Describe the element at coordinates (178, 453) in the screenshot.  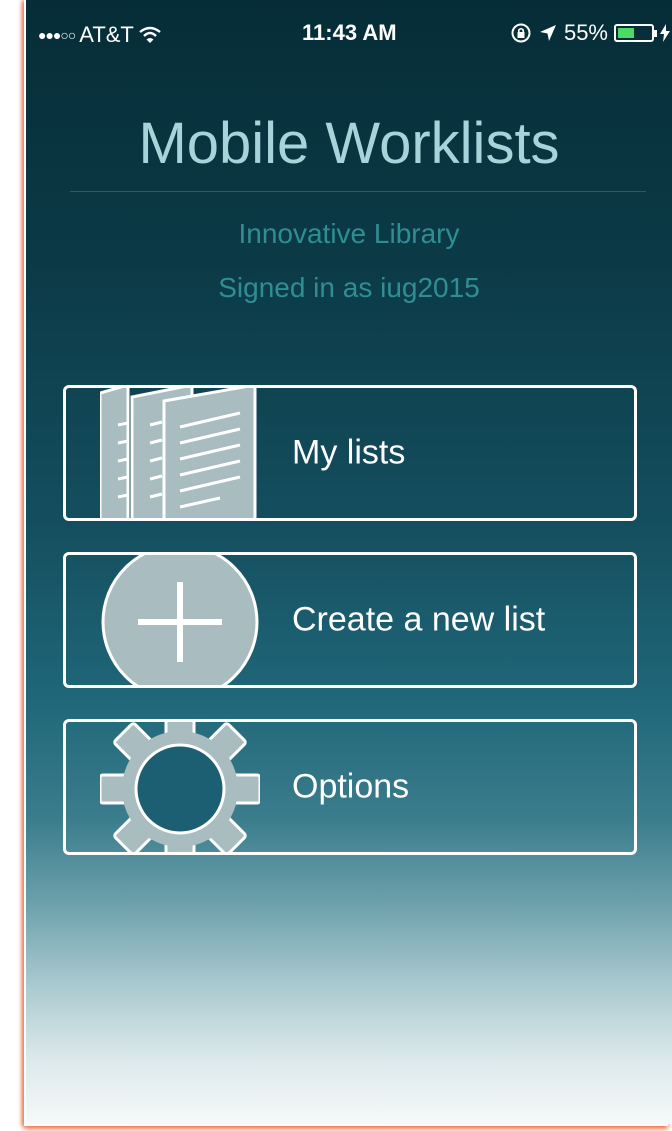
I see `documents-icon` at that location.